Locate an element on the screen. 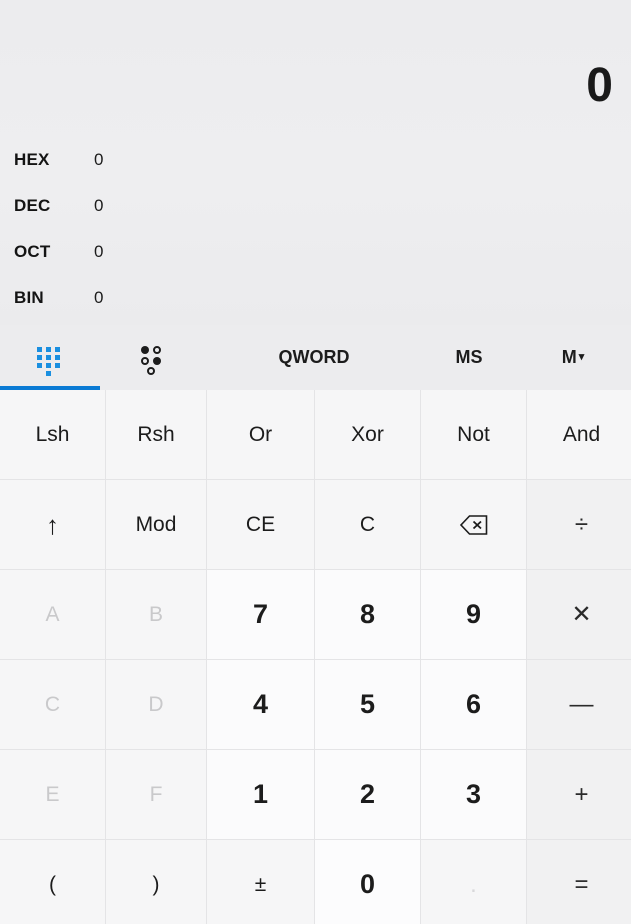 Image resolution: width=631 pixels, height=924 pixels. key-plus-minus: ± is located at coordinates (260, 882).